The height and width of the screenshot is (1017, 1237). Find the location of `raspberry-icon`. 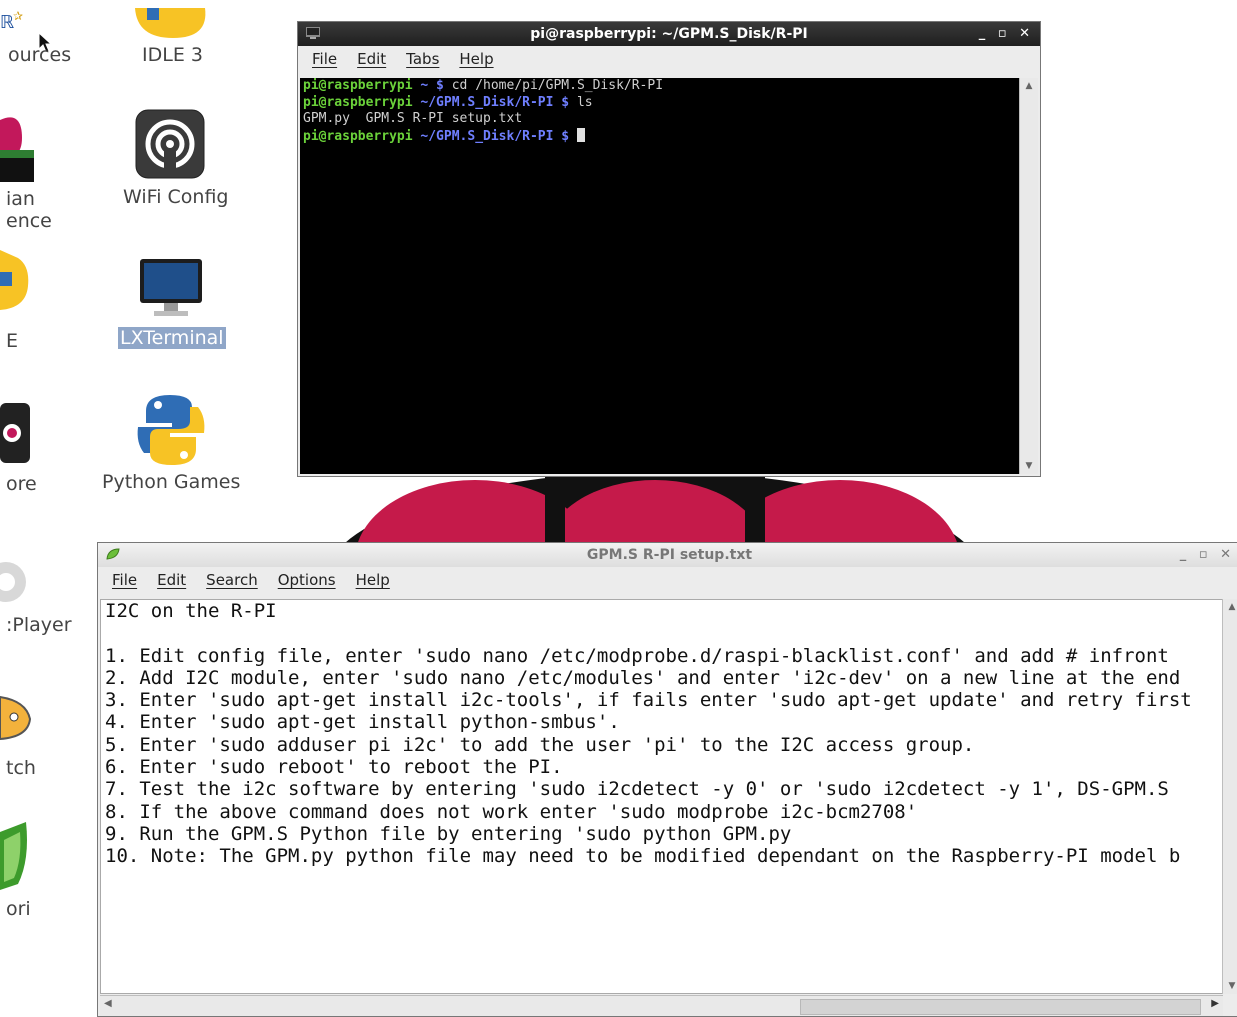

raspberry-icon is located at coordinates (655, 510).